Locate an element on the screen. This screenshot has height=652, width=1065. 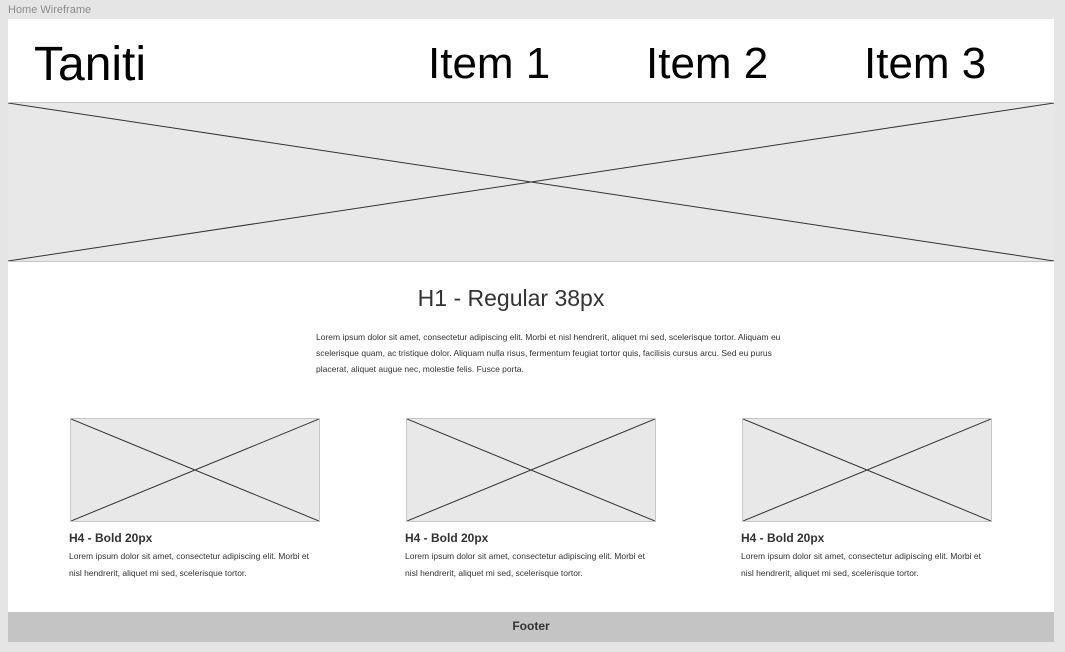
footer: Footer is located at coordinates (531, 627).